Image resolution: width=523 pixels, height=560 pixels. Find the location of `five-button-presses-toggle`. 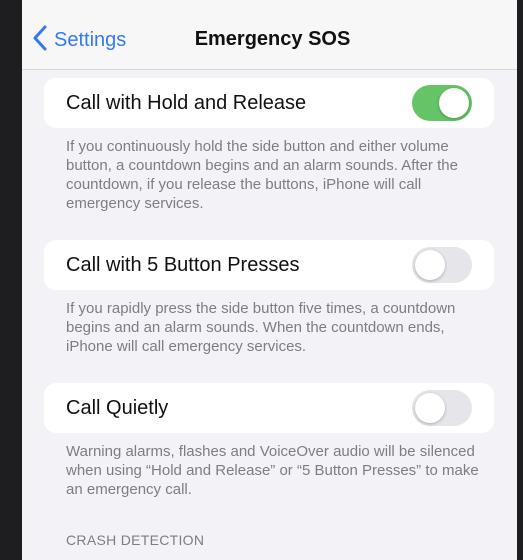

five-button-presses-toggle is located at coordinates (442, 265).